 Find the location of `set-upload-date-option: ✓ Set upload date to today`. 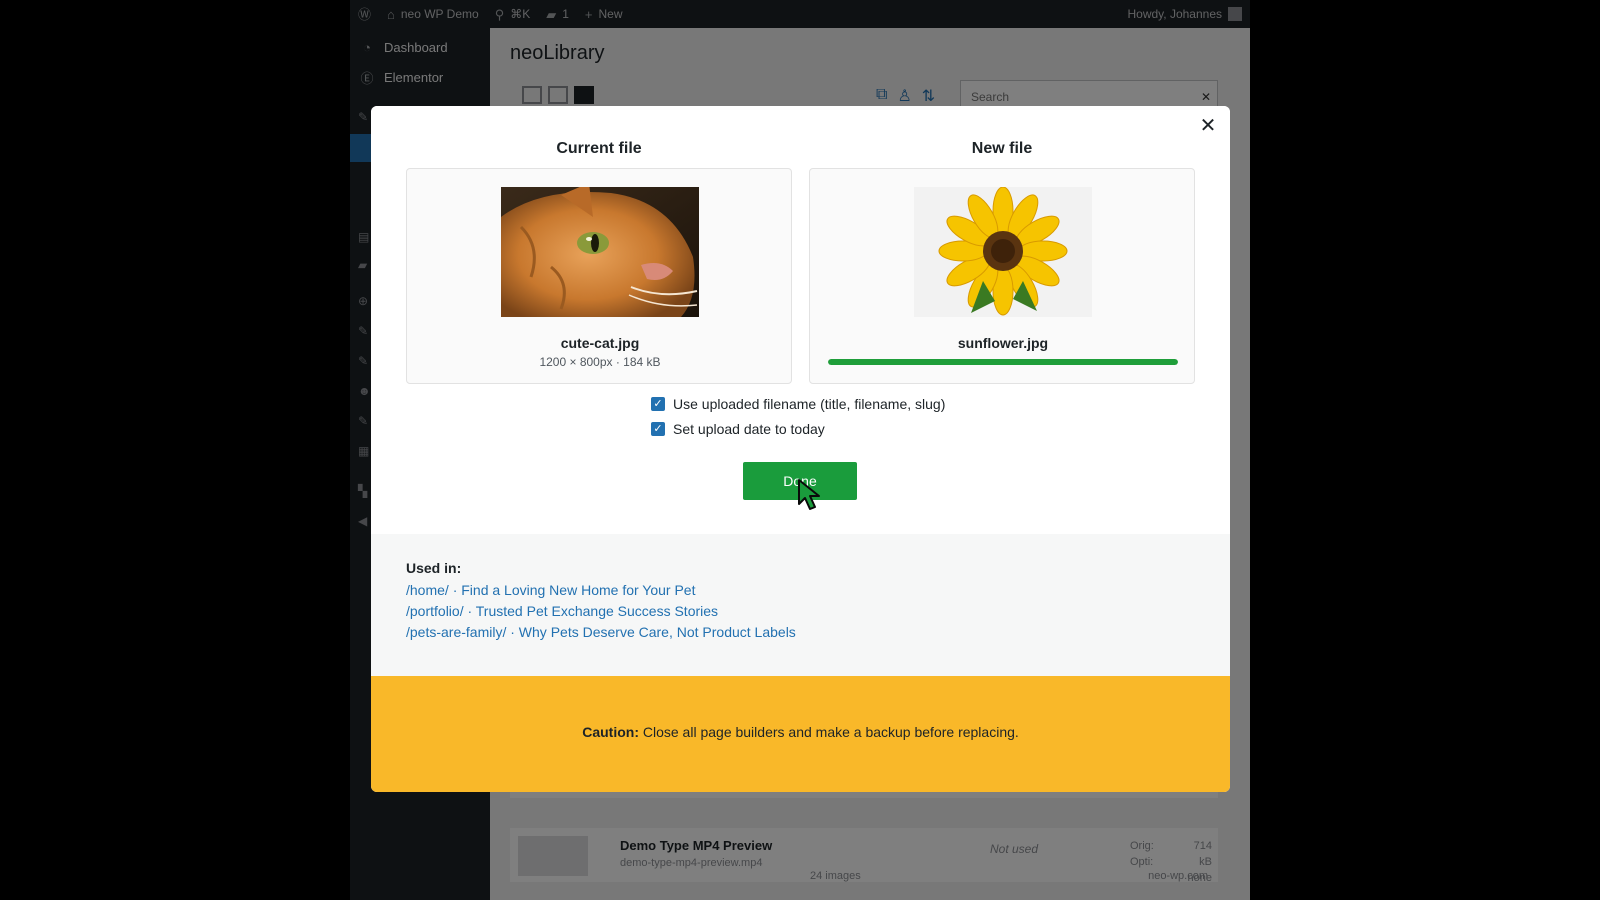

set-upload-date-option: ✓ Set upload date to today is located at coordinates (738, 429).